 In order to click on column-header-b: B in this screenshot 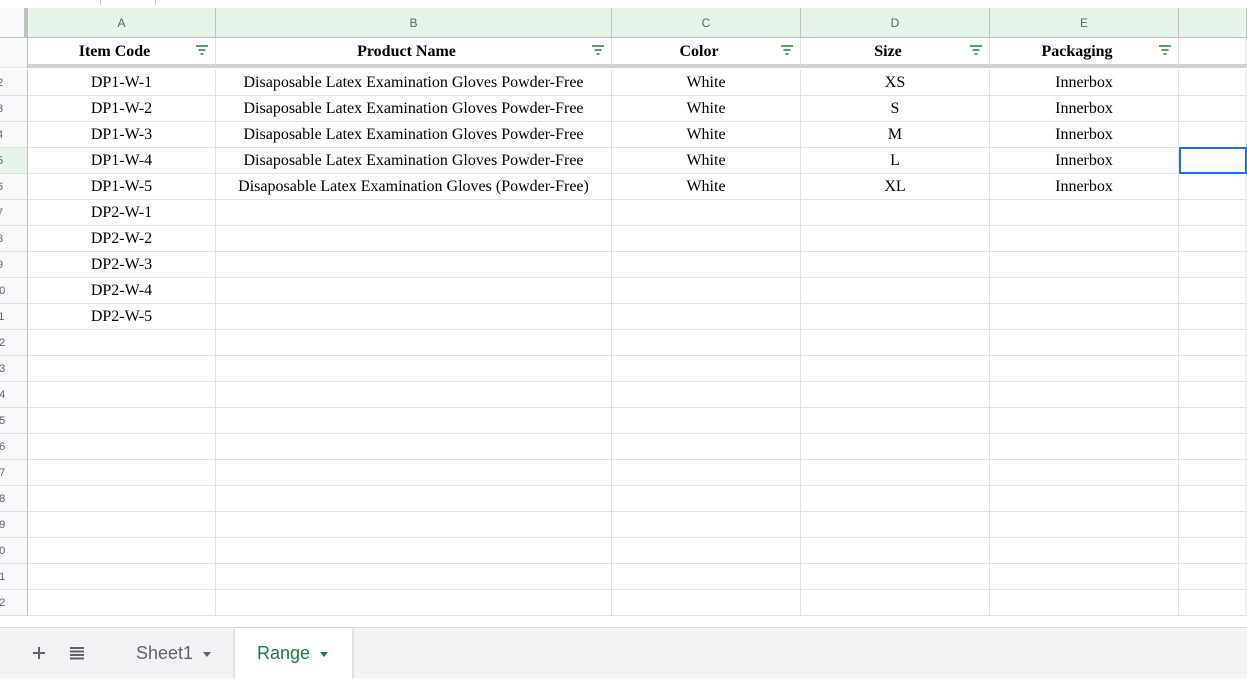, I will do `click(414, 23)`.